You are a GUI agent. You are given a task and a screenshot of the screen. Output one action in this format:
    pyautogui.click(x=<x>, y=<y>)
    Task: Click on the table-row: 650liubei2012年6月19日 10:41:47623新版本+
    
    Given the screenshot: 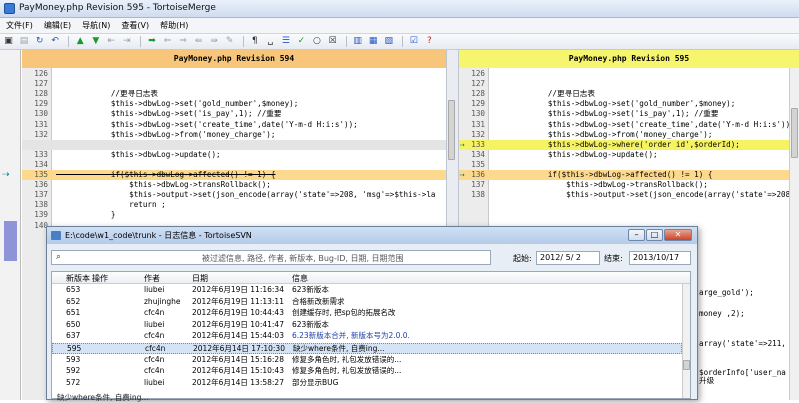 What is the action you would take?
    pyautogui.click(x=367, y=325)
    